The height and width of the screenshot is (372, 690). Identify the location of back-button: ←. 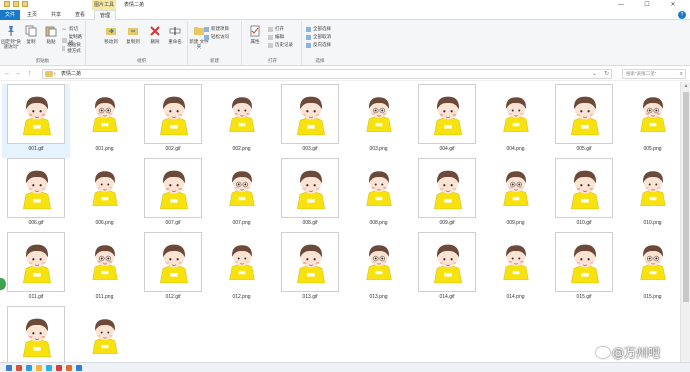
(7, 74).